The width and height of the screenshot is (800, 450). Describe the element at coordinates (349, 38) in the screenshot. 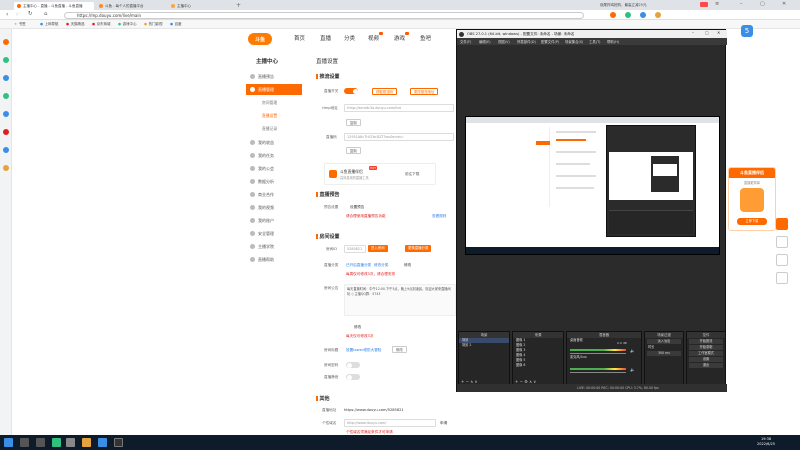

I see `nav-category: 分类` at that location.